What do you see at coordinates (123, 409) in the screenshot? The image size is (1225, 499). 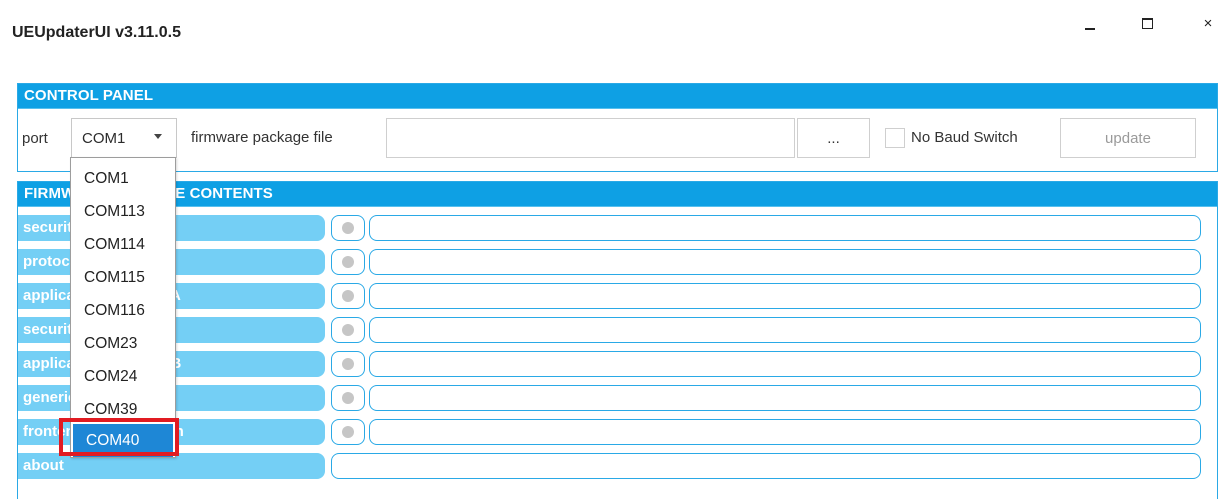 I see `port-option: COM39` at bounding box center [123, 409].